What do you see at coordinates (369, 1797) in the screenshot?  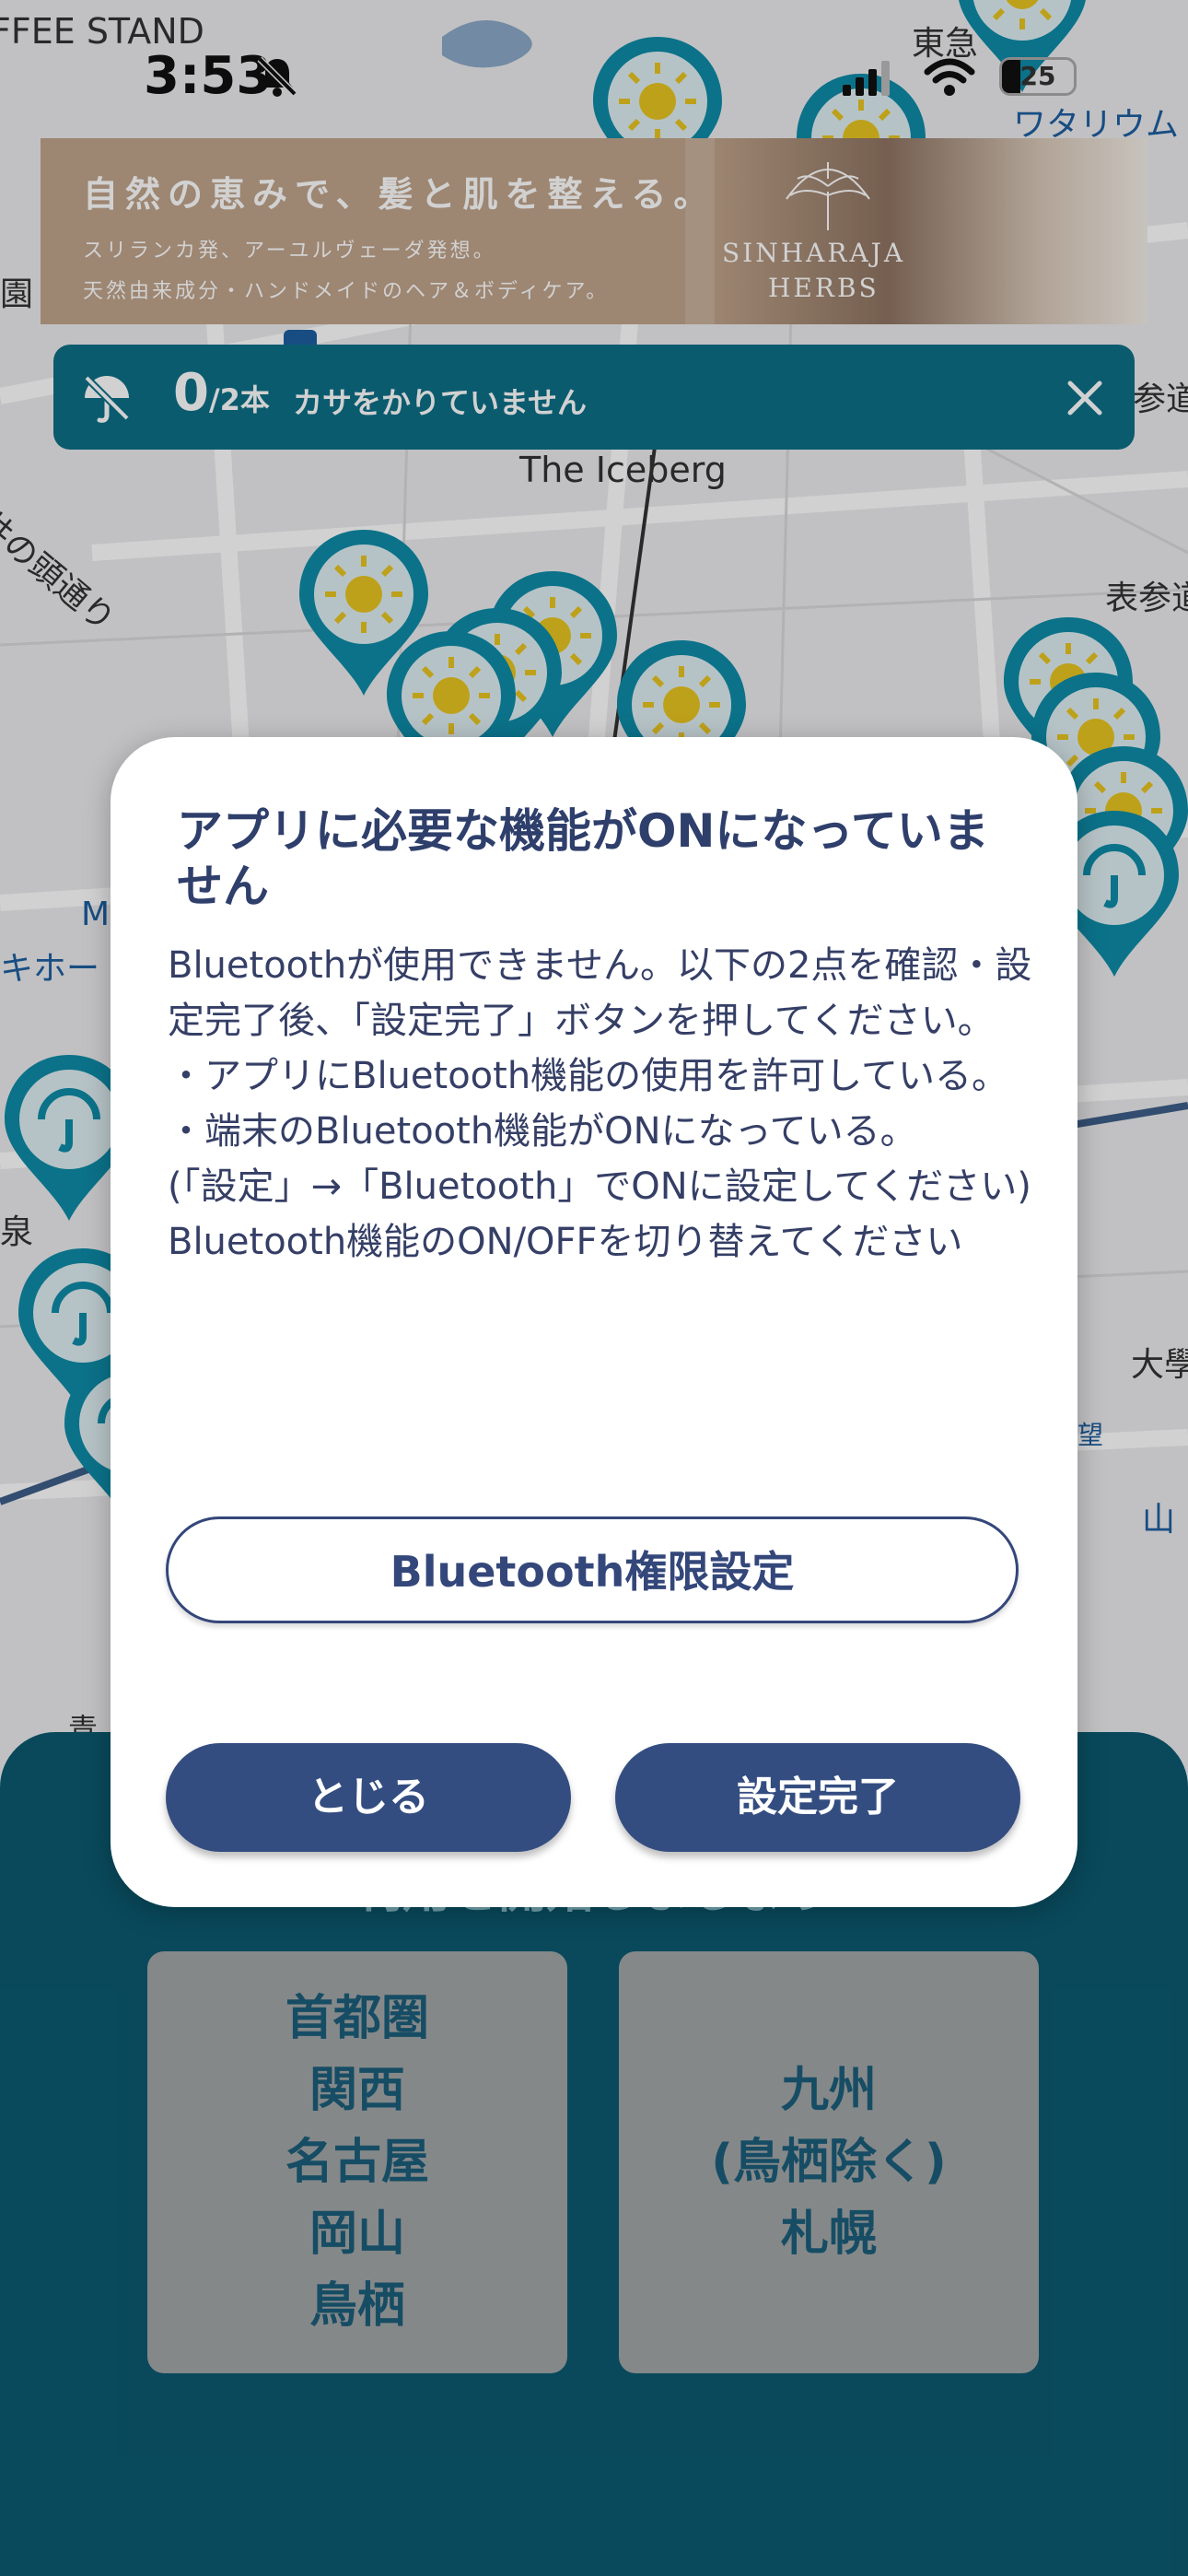 I see `close-button: とじる` at bounding box center [369, 1797].